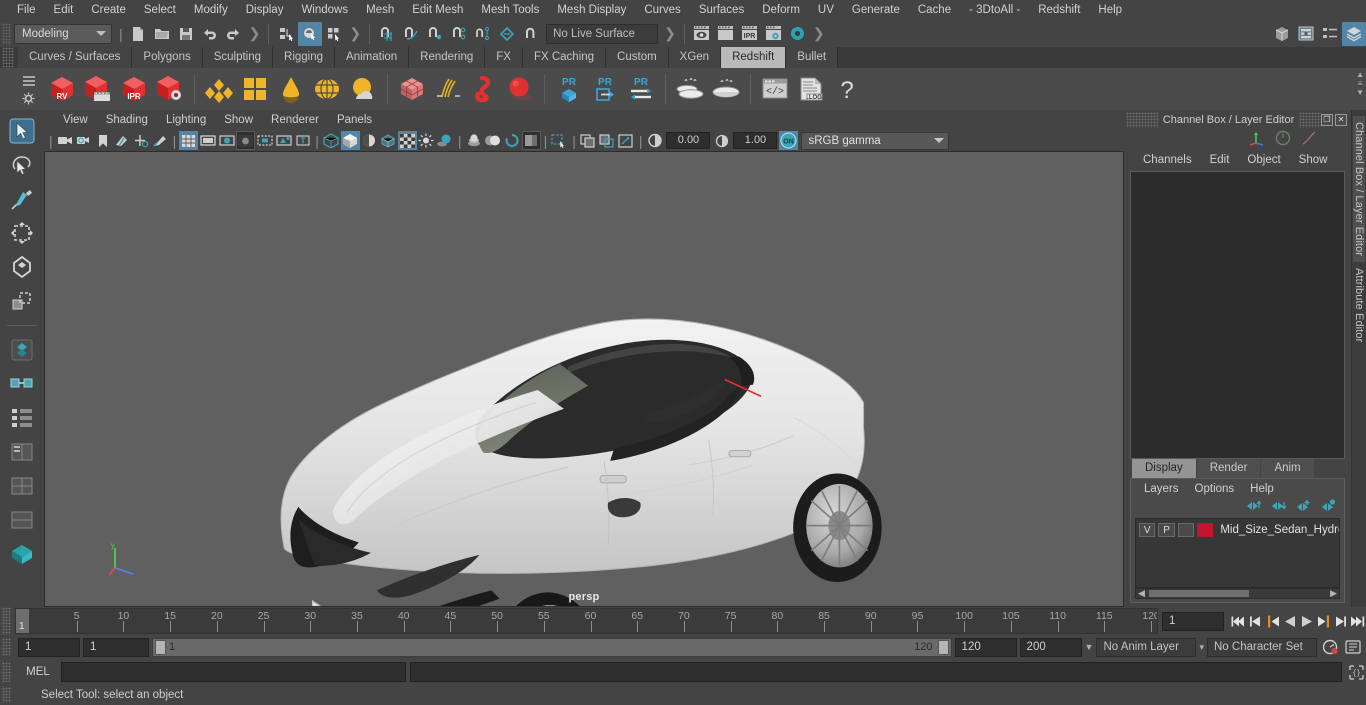  What do you see at coordinates (1237, 315) in the screenshot?
I see `channel-box-content` at bounding box center [1237, 315].